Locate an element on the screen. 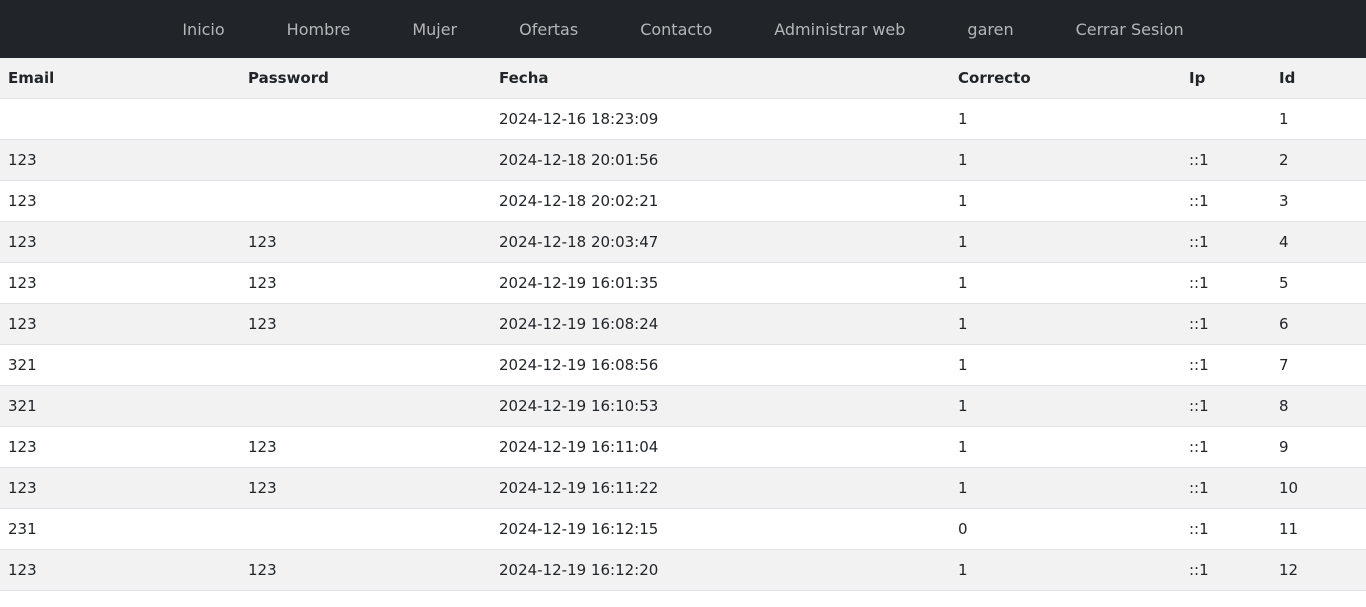 The image size is (1366, 607). cell-fecha: 2024-12-18 20:01:56 is located at coordinates (720, 160).